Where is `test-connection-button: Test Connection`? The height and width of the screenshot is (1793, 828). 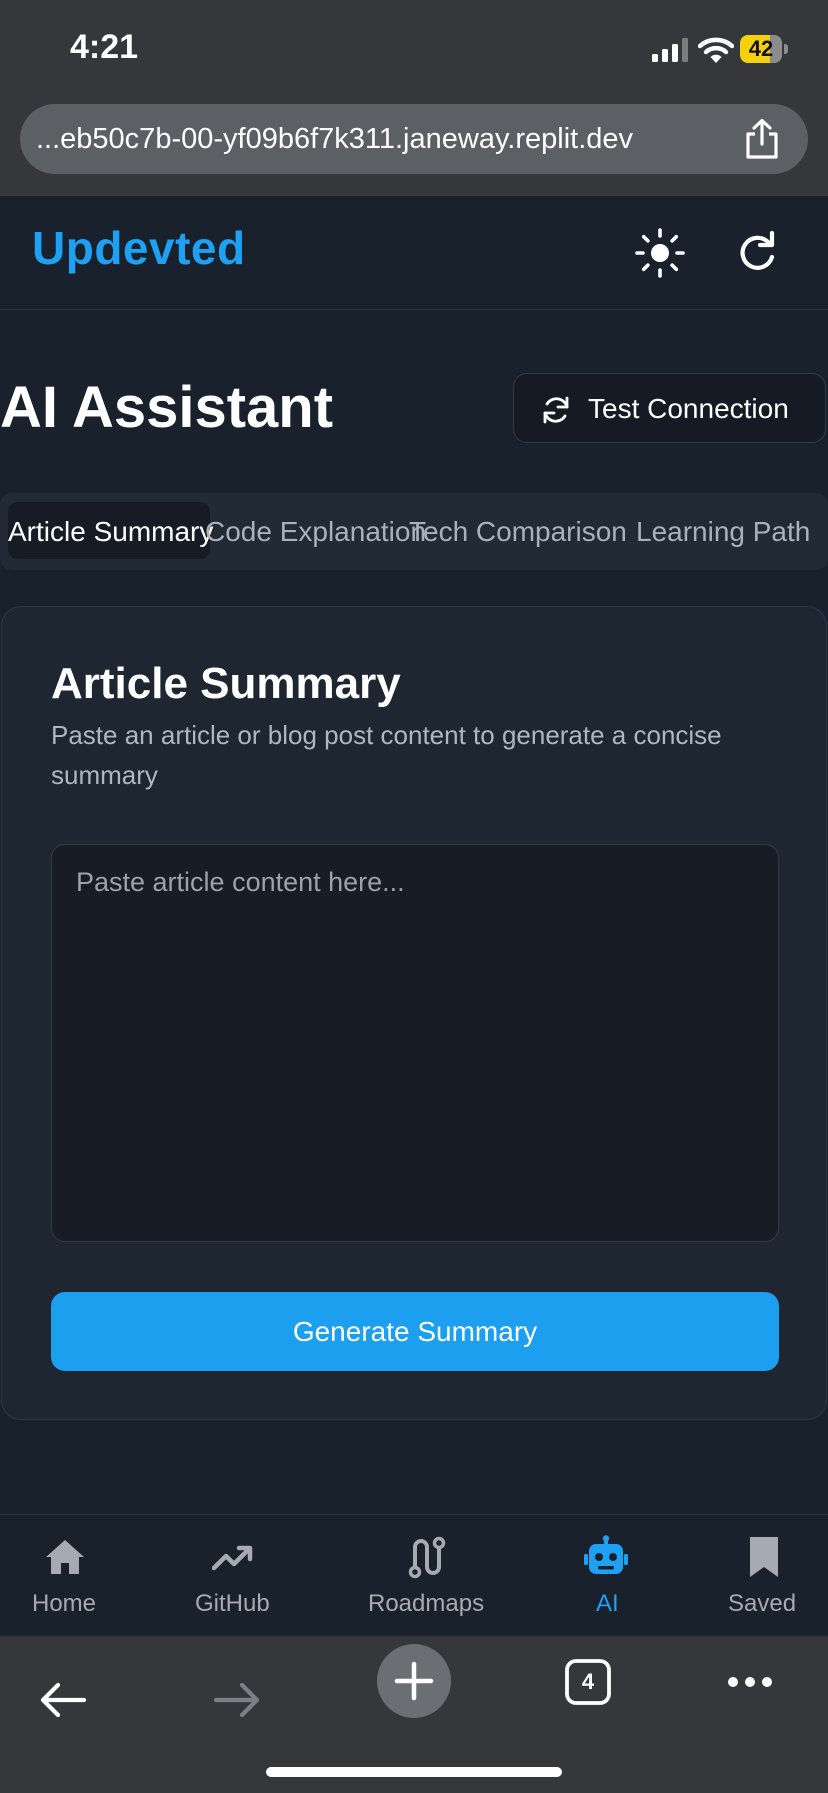
test-connection-button: Test Connection is located at coordinates (669, 408).